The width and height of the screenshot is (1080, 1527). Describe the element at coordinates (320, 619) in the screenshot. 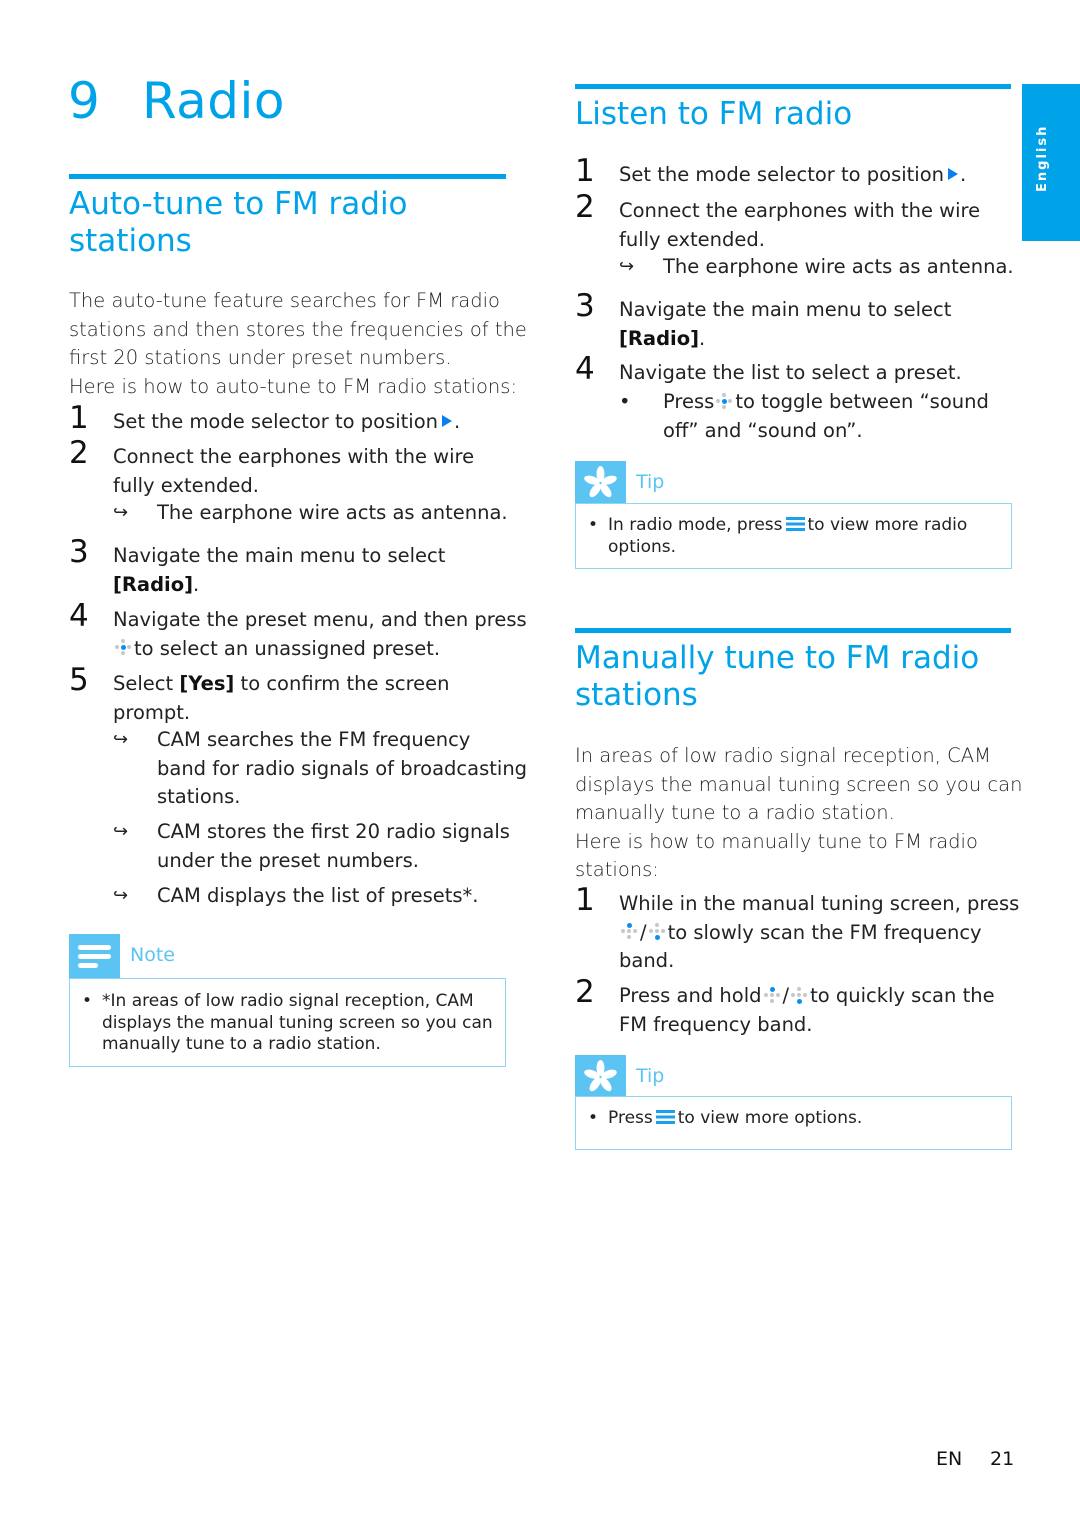

I see `step-line: Navigate the preset menu, and then press` at that location.